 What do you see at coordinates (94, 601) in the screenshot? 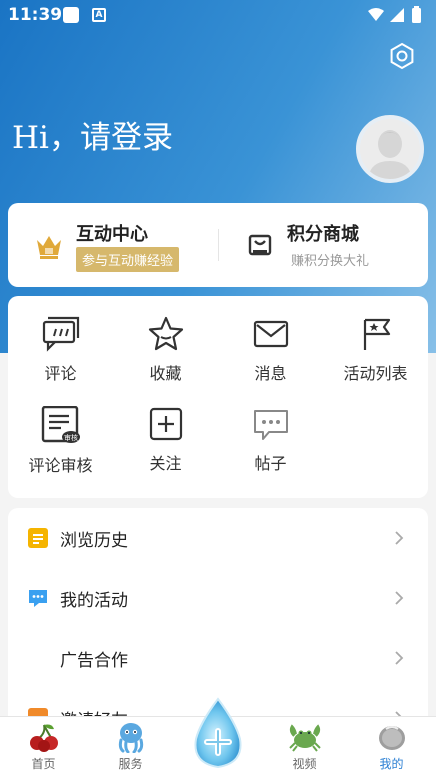
I see `list-label-my-activity: 我的活动` at bounding box center [94, 601].